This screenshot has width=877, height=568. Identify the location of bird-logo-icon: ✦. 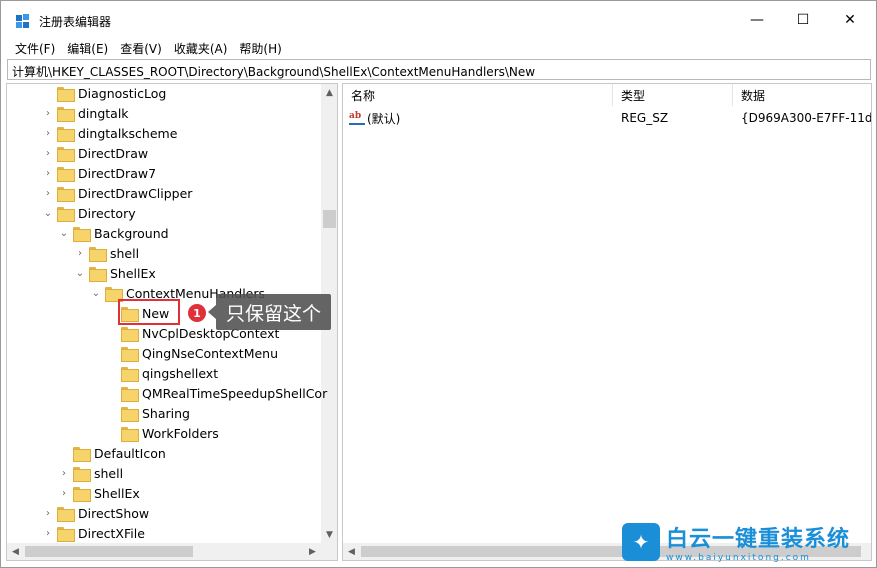
(641, 542).